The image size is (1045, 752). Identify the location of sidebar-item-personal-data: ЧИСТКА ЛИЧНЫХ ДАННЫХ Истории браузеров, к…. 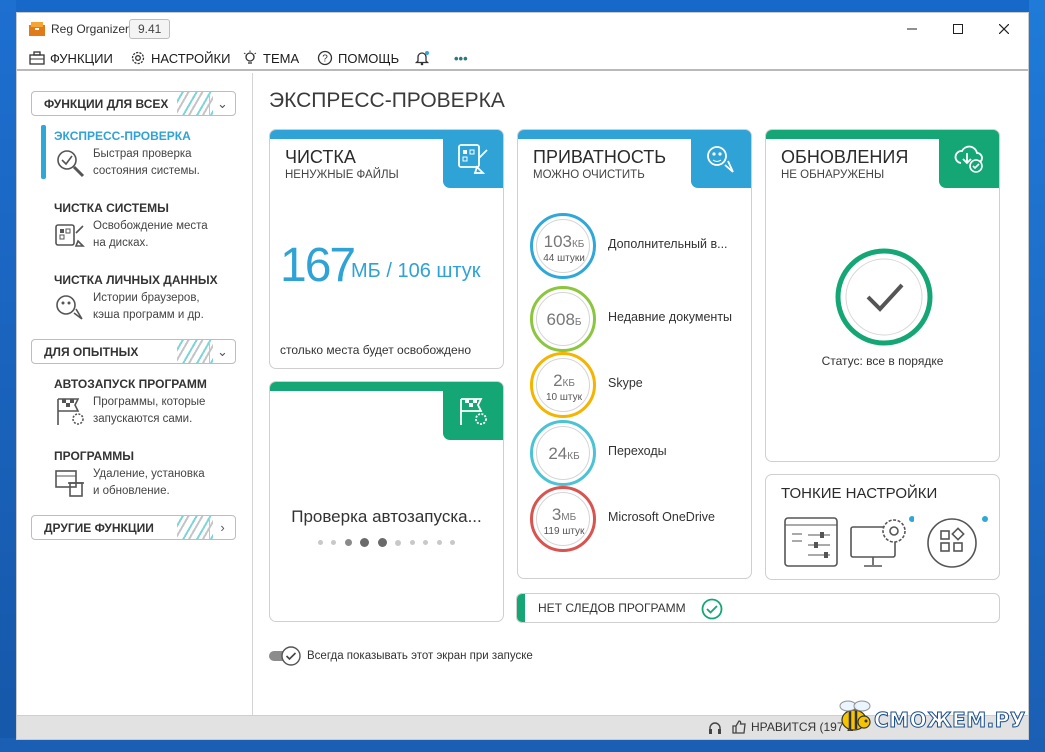
(146, 297).